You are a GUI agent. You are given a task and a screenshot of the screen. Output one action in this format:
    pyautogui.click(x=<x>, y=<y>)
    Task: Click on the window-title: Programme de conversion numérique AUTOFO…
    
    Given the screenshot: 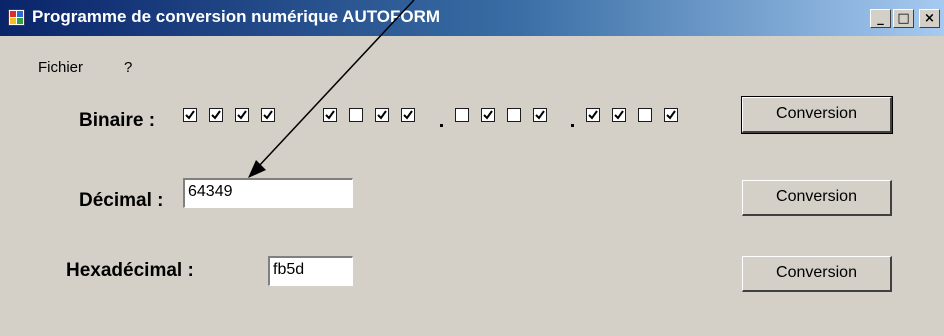 What is the action you would take?
    pyautogui.click(x=236, y=16)
    